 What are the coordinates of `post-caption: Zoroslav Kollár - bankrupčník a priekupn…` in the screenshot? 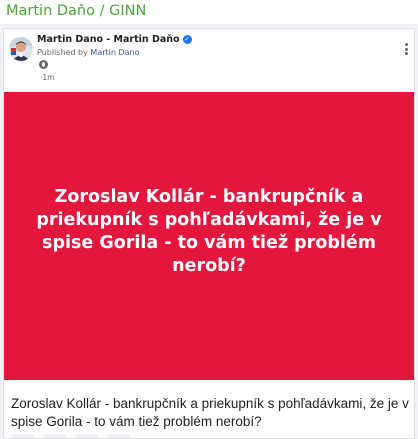 It's located at (210, 412).